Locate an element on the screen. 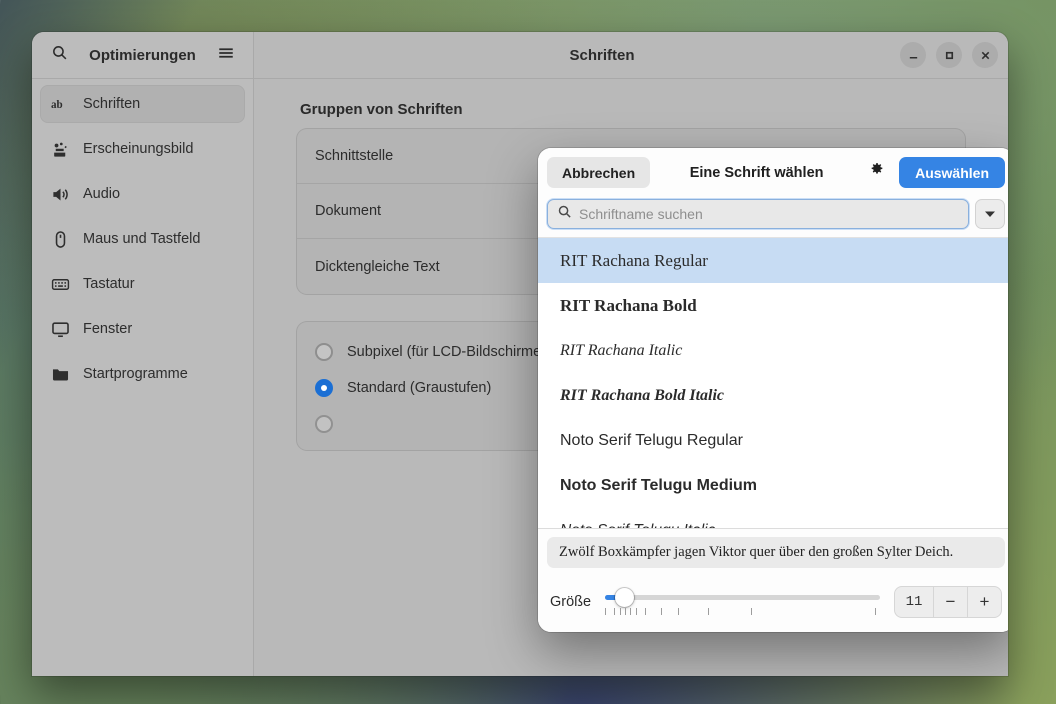 This screenshot has width=1056, height=704. sidebar-item-label: Maus und Tastfeld is located at coordinates (142, 239).